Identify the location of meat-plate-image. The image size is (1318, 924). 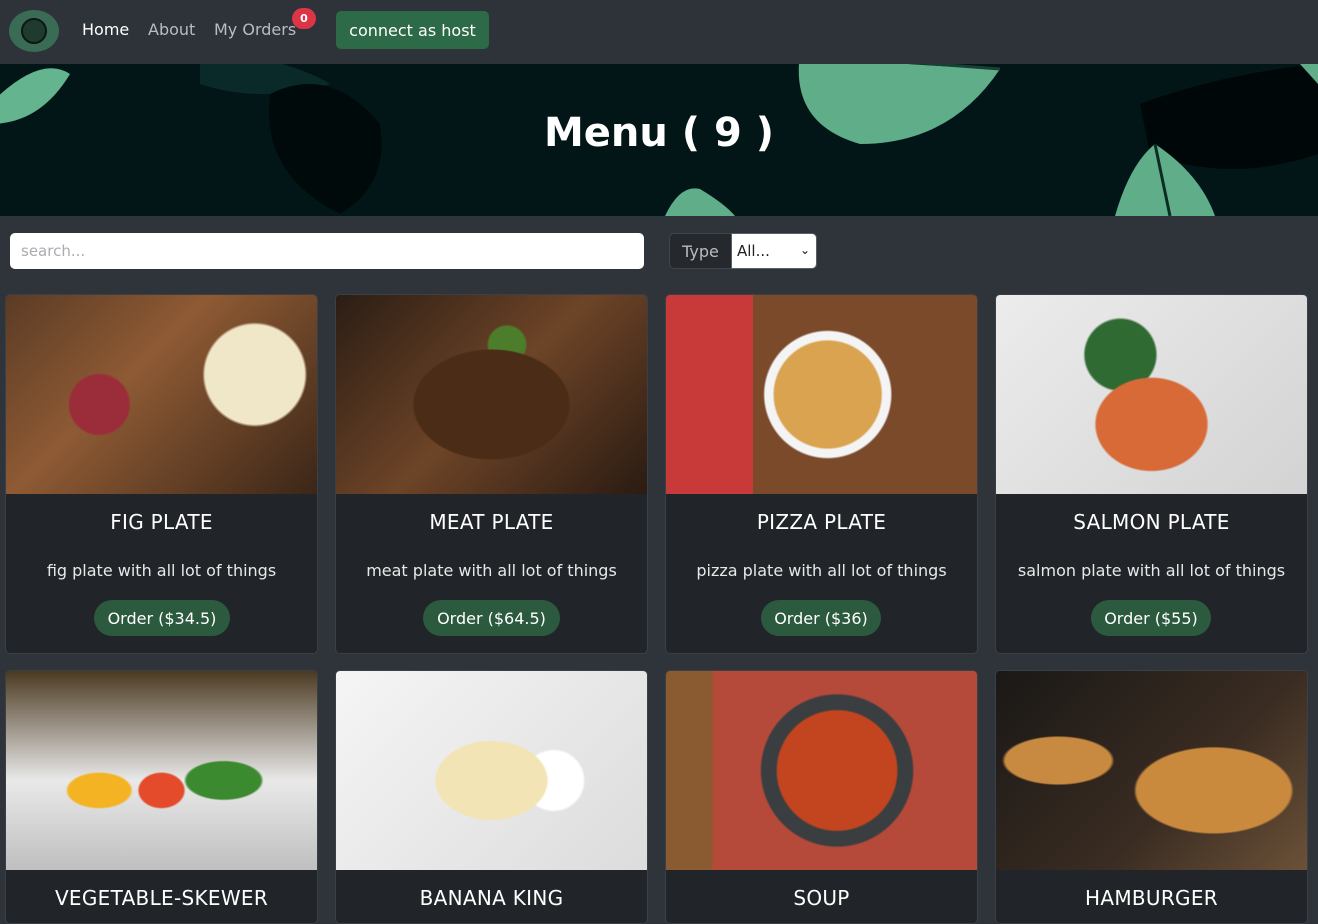
(491, 394).